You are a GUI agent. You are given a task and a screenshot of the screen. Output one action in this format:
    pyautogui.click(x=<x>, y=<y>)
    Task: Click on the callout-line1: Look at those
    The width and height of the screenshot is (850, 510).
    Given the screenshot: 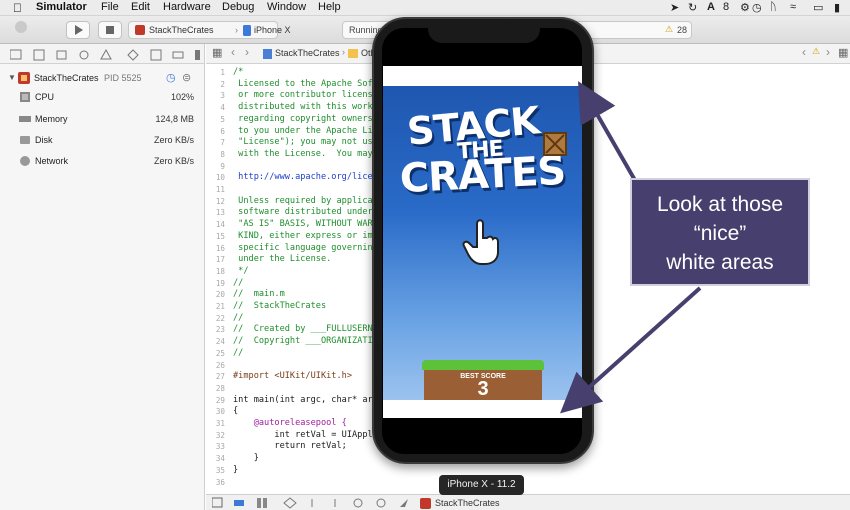 What is the action you would take?
    pyautogui.click(x=720, y=204)
    